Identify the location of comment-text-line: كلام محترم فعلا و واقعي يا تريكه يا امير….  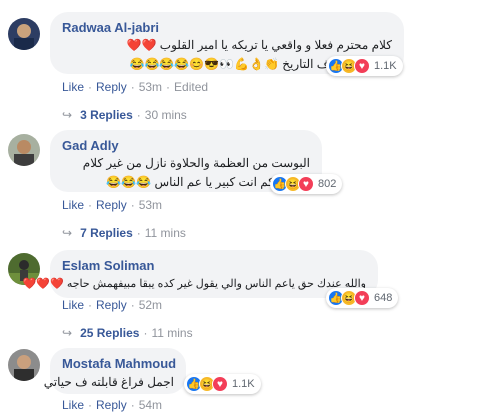
(259, 45).